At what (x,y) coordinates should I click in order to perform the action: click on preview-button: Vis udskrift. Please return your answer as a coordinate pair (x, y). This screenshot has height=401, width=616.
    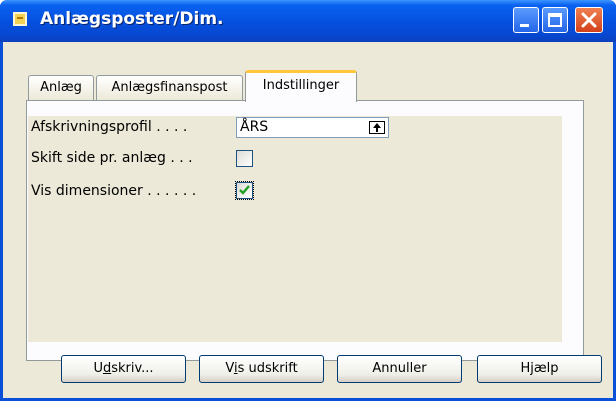
    Looking at the image, I should click on (261, 369).